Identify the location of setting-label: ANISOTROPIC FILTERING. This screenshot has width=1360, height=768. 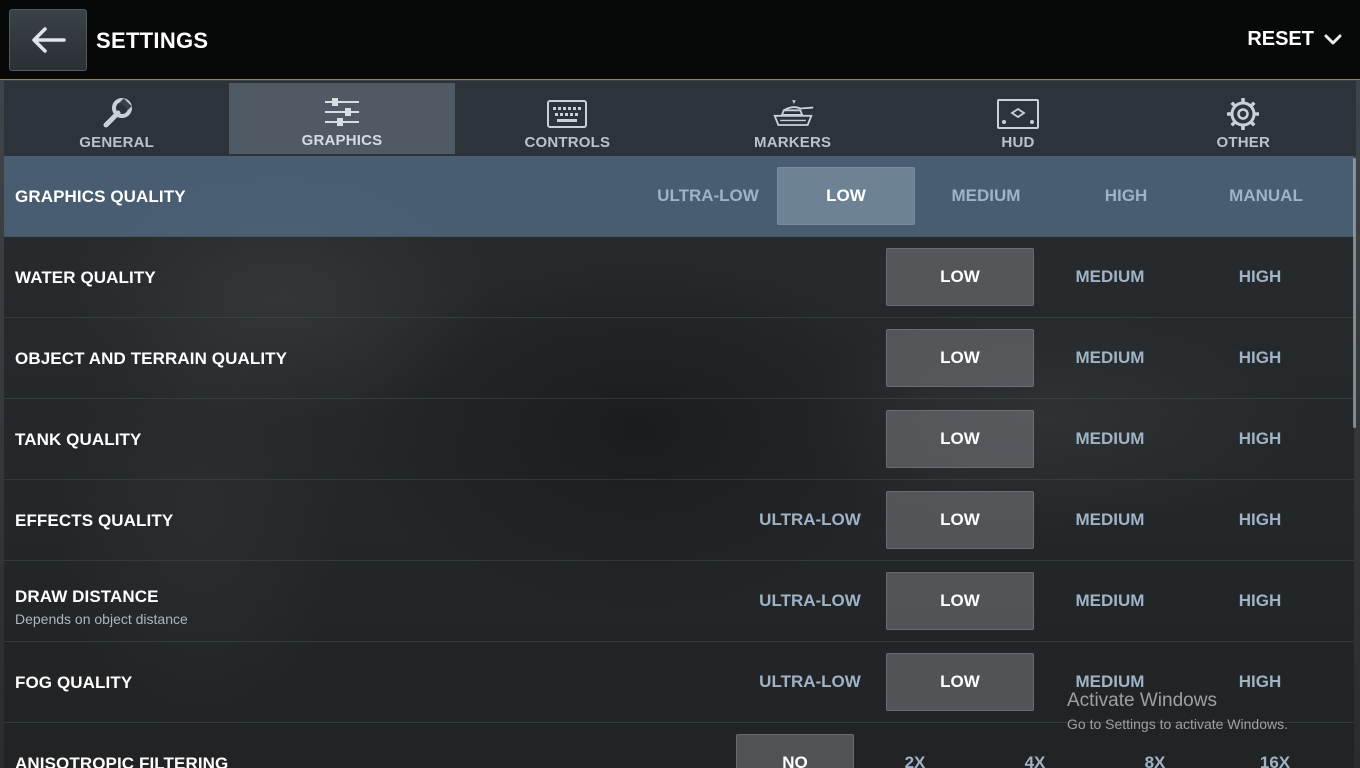
(122, 761).